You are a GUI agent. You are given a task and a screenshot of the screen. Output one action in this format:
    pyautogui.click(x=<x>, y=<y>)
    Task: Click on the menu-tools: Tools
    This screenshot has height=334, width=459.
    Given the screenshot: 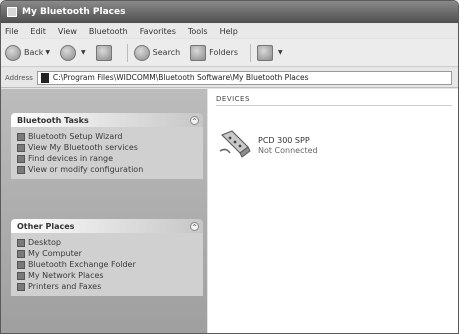 What is the action you would take?
    pyautogui.click(x=198, y=31)
    